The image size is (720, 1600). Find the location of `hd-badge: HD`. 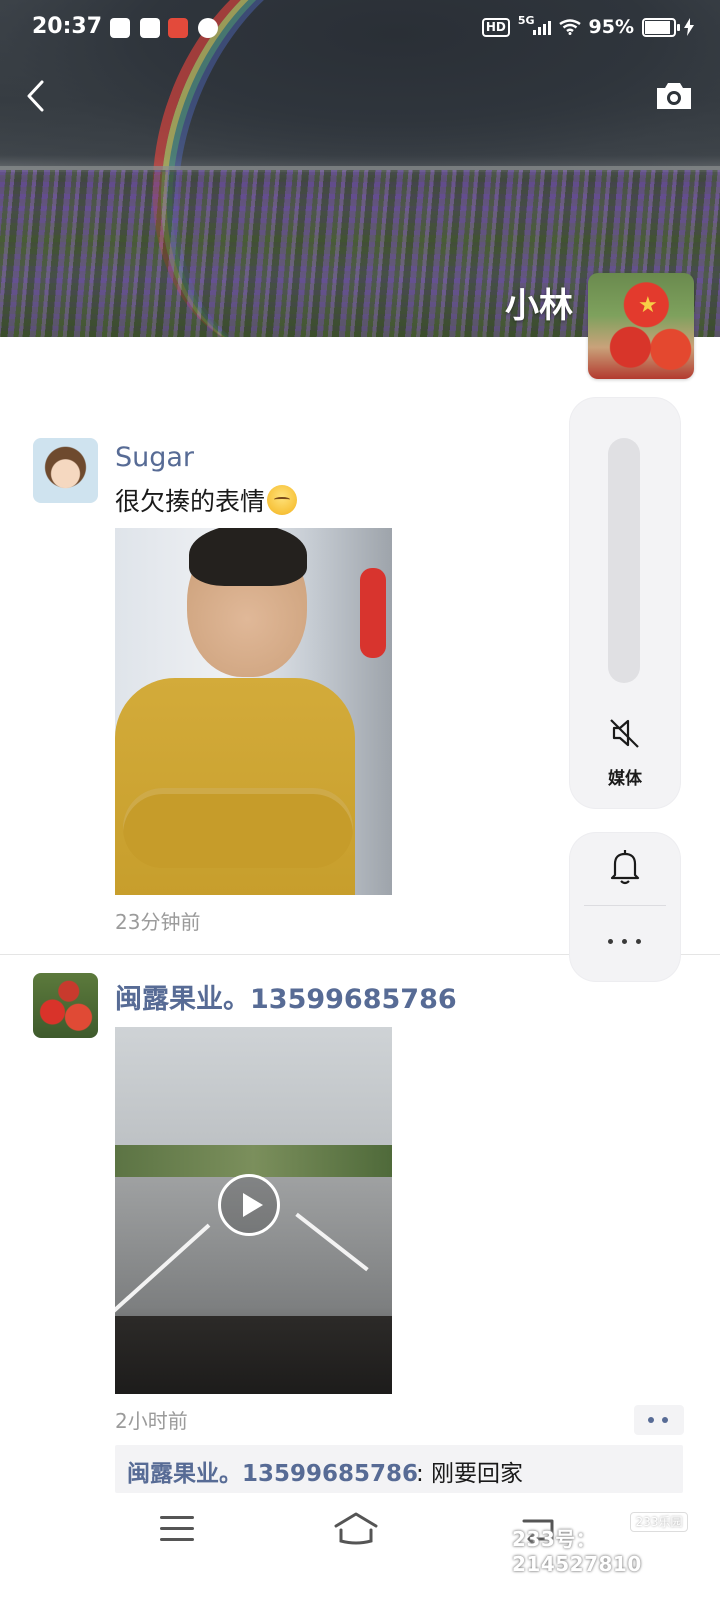

hd-badge: HD is located at coordinates (495, 27).